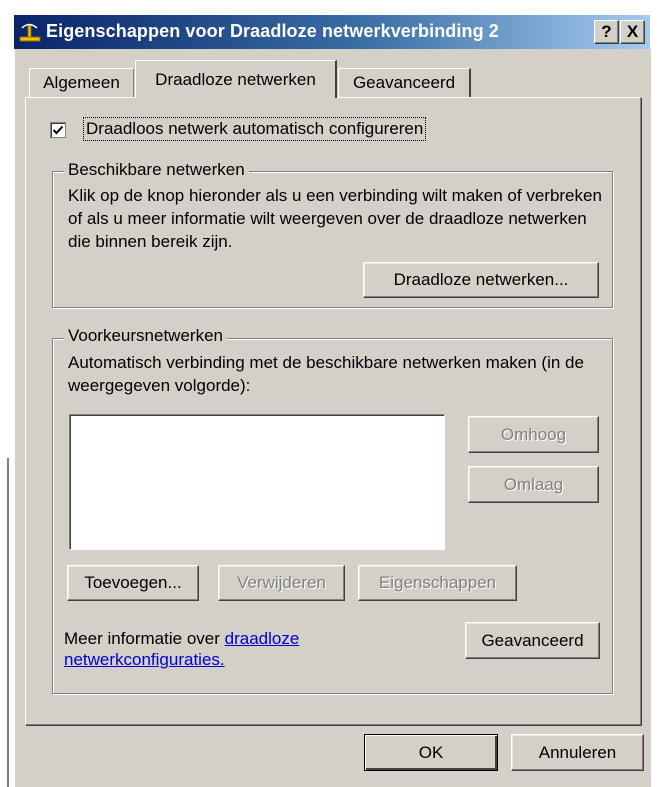 The width and height of the screenshot is (663, 787). What do you see at coordinates (8, 622) in the screenshot?
I see `background-left-edge` at bounding box center [8, 622].